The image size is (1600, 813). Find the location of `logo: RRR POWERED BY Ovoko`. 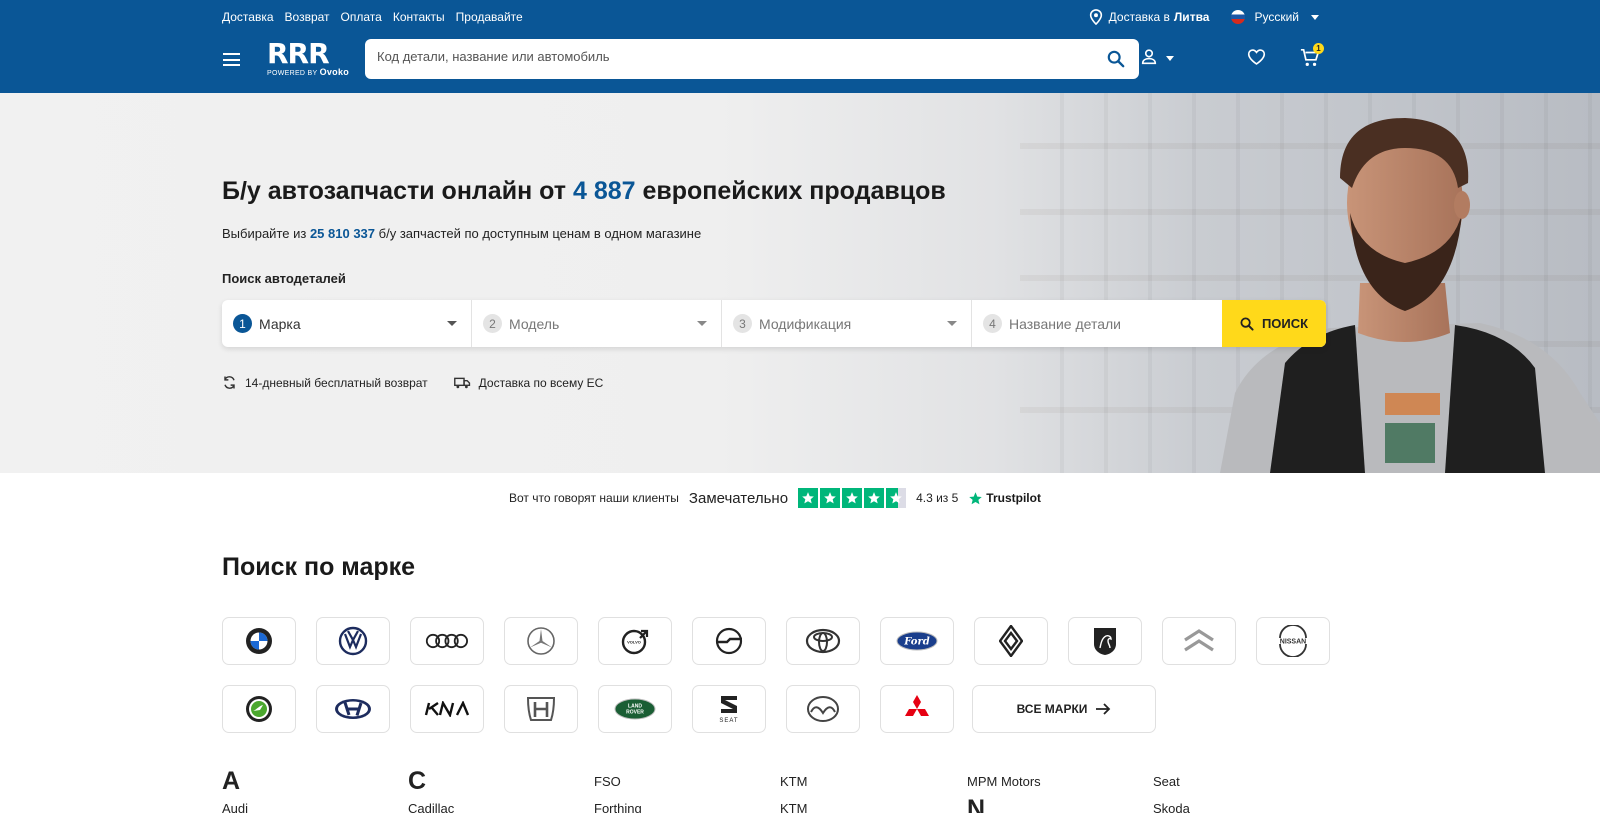

logo: RRR POWERED BY Ovoko is located at coordinates (308, 59).